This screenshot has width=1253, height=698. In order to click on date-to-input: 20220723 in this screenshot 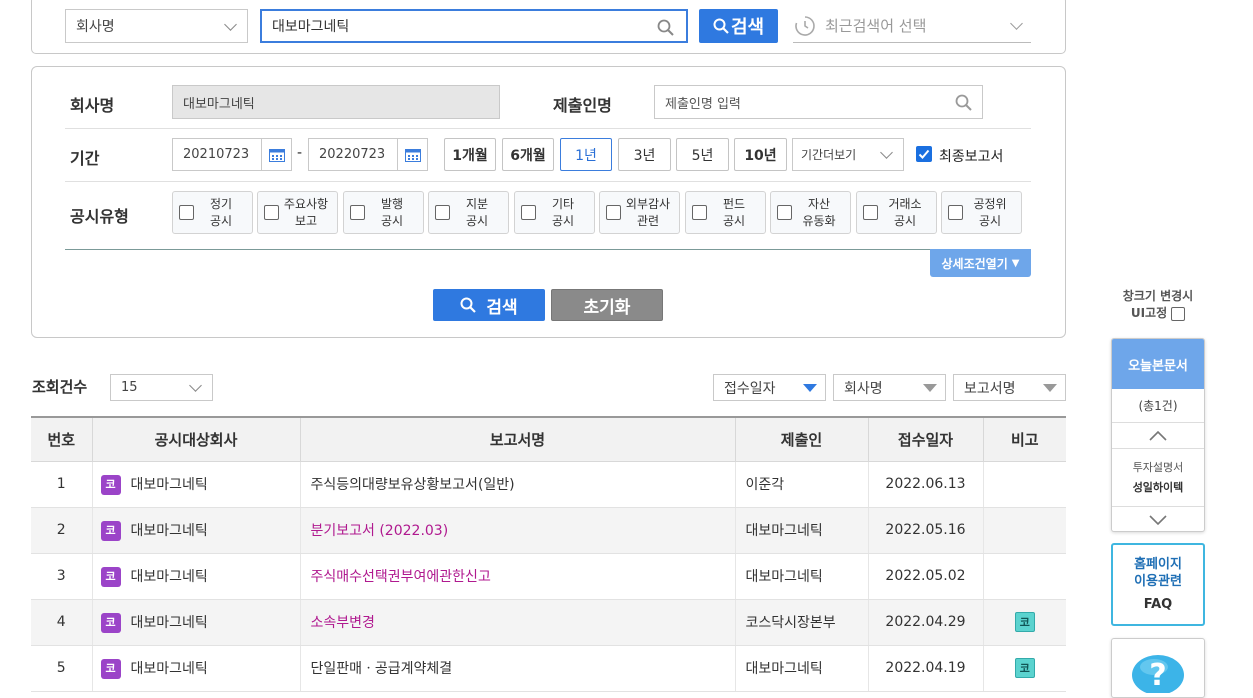, I will do `click(368, 154)`.